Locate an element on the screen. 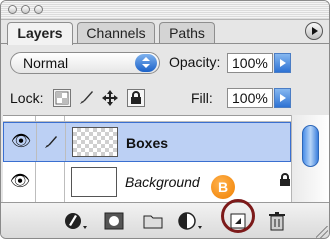  partial-eye-cell is located at coordinates (20, 118).